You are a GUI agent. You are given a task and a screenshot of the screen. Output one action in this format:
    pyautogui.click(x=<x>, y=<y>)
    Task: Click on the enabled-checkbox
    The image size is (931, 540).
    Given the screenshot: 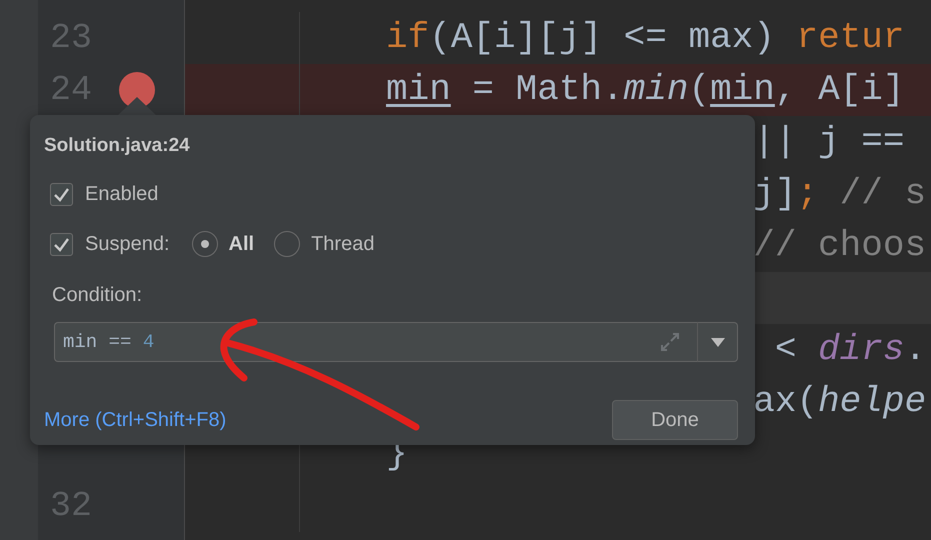 What is the action you would take?
    pyautogui.click(x=61, y=194)
    